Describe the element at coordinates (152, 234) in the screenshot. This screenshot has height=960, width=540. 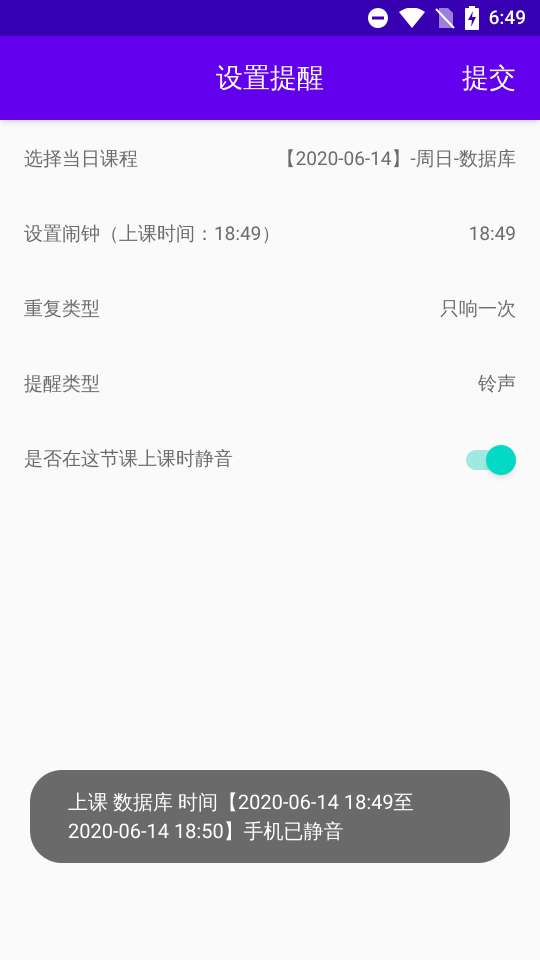
I see `setting-label: 设置闹钟（上课时间：18:49）` at that location.